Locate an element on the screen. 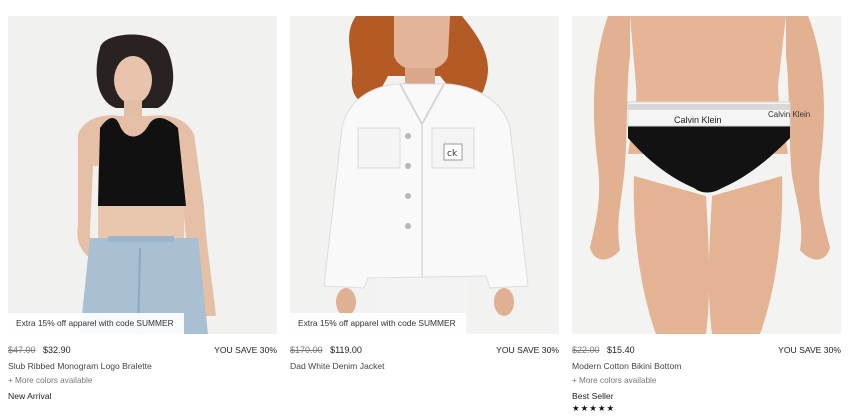 The width and height of the screenshot is (851, 418). original-price: $47.00 is located at coordinates (22, 350).